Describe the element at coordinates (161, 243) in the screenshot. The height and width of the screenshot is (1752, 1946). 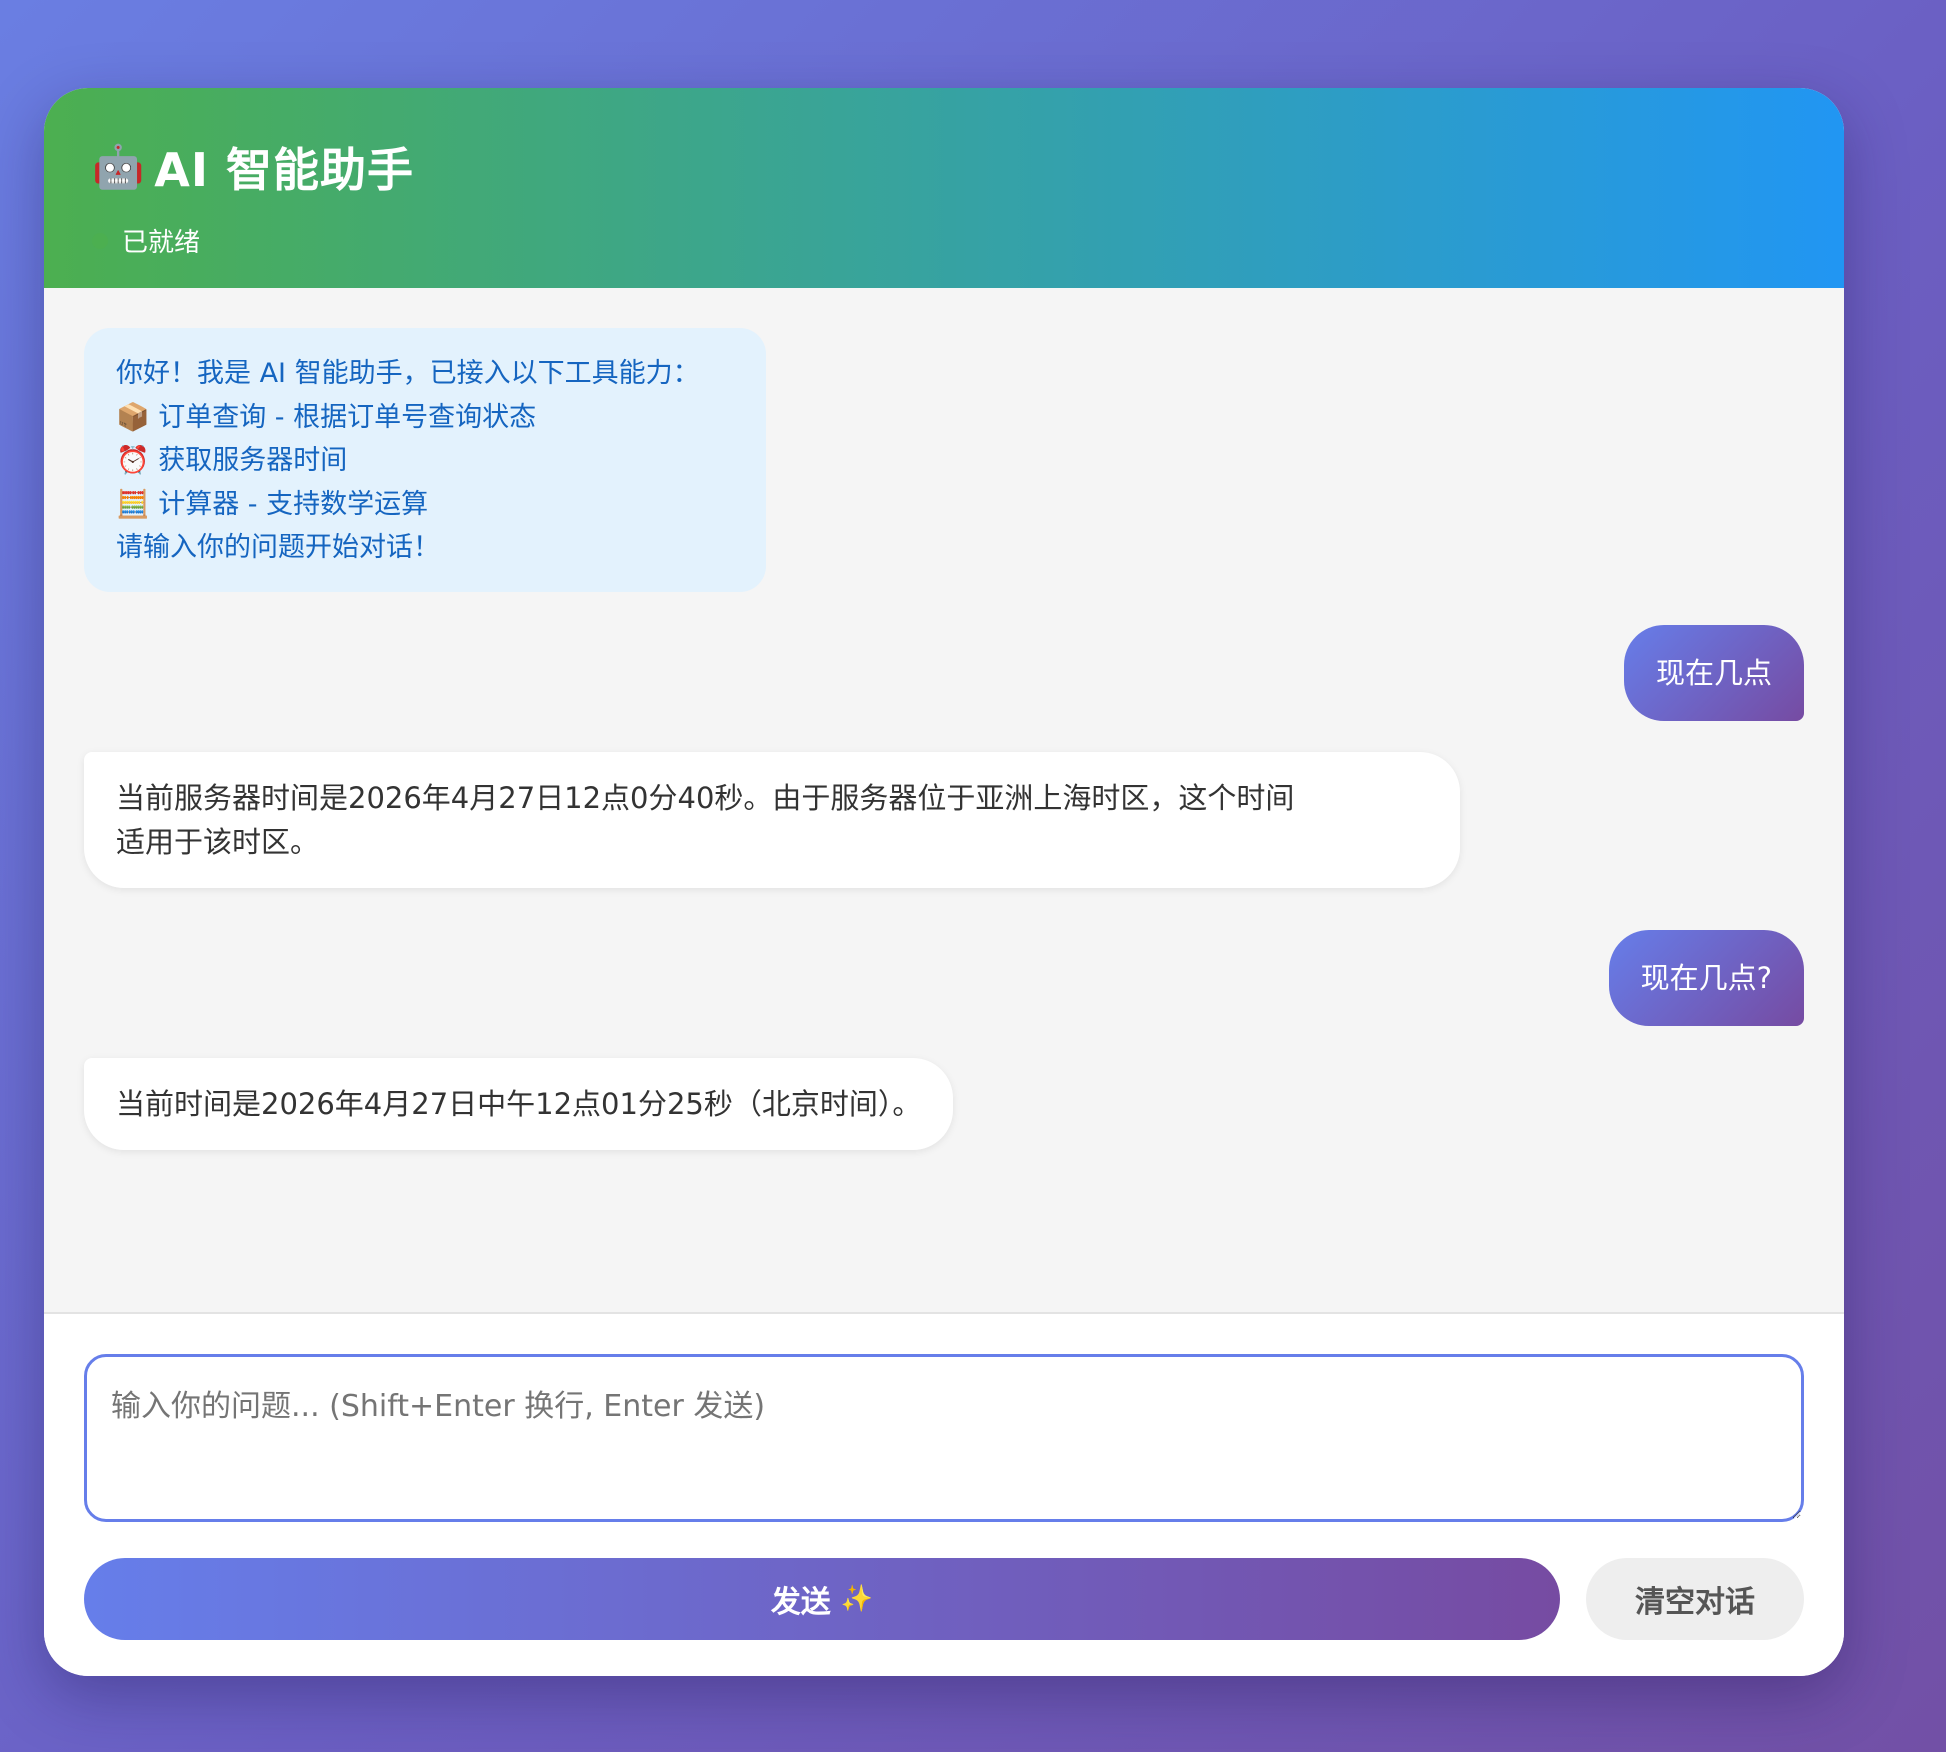
I see `status-text: 已就绪` at that location.